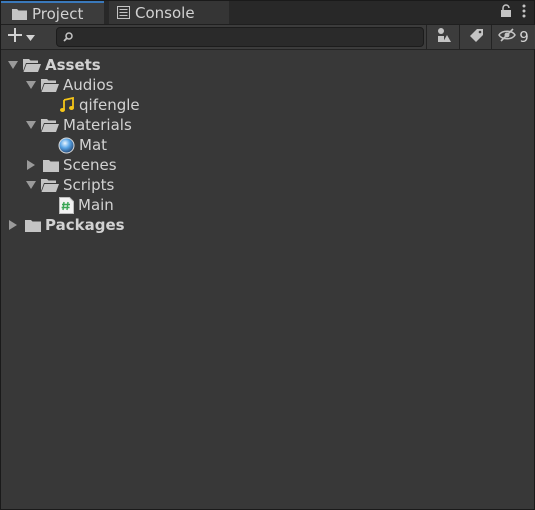 This screenshot has height=510, width=535. I want to click on tree-item-label: Packages, so click(85, 225).